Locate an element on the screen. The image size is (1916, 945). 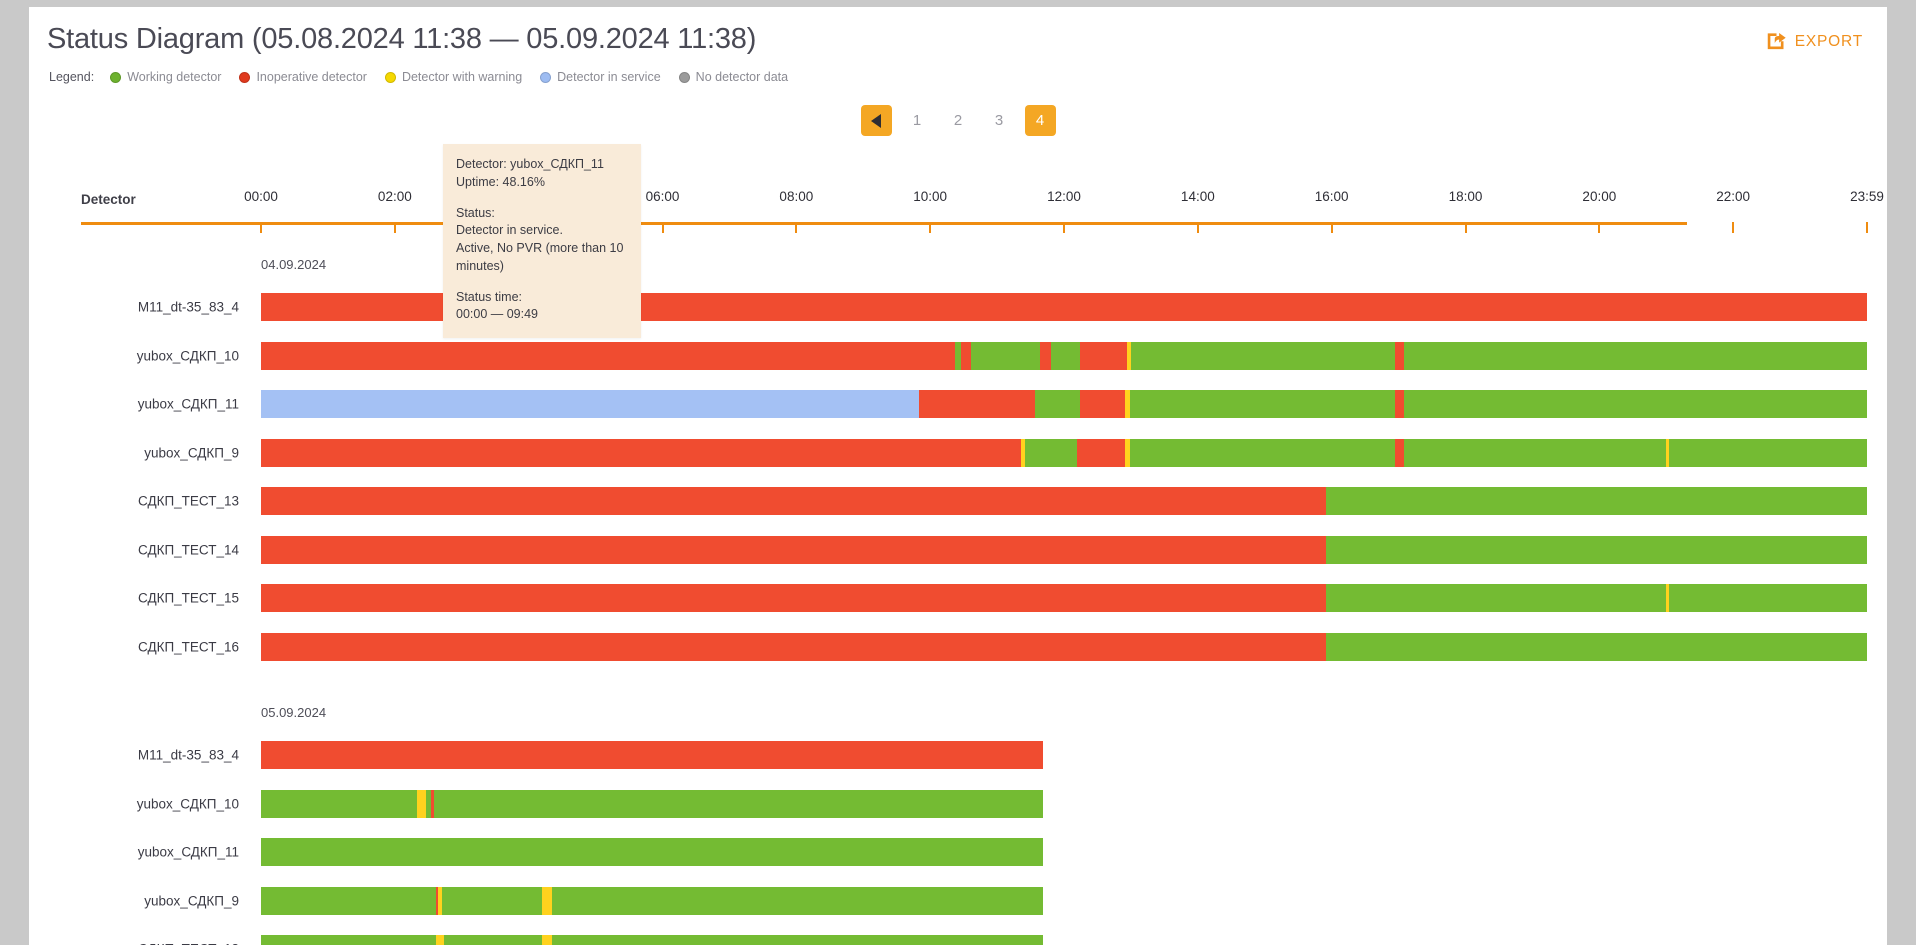
axis-tick-label: 18:00 is located at coordinates (1465, 196).